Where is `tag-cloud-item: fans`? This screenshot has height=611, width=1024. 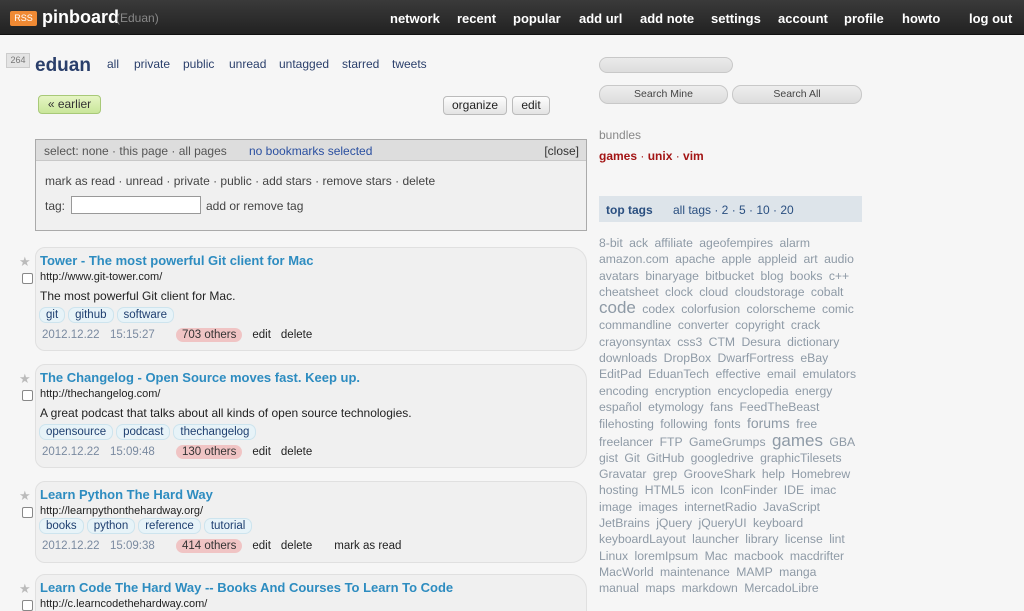 tag-cloud-item: fans is located at coordinates (721, 407).